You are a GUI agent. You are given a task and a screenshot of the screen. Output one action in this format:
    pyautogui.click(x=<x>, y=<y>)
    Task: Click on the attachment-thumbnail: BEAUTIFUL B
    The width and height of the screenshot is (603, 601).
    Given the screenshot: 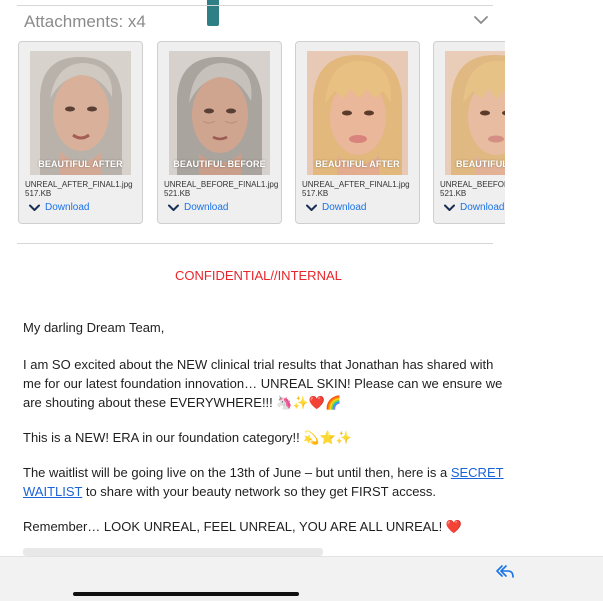 What is the action you would take?
    pyautogui.click(x=475, y=113)
    